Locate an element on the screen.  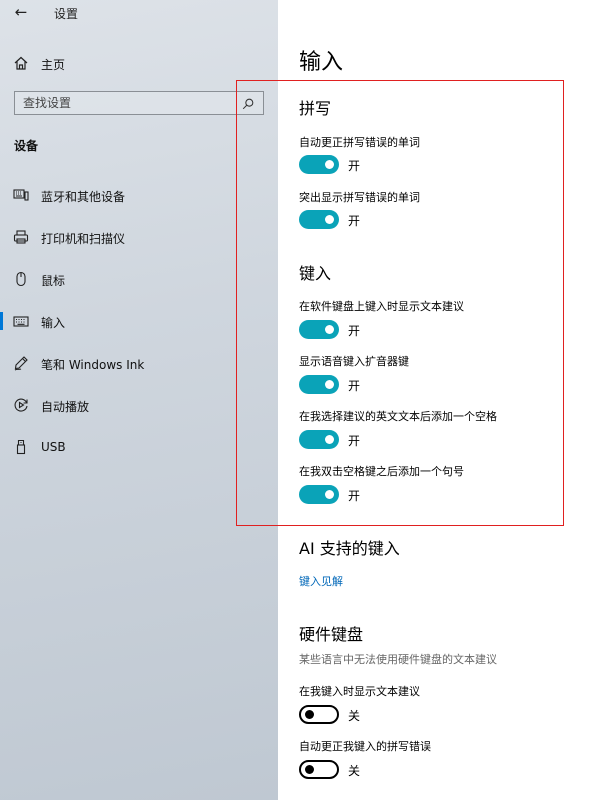
hw-show-suggestions-label: 在我键入时显示文本建议 is located at coordinates (359, 691).